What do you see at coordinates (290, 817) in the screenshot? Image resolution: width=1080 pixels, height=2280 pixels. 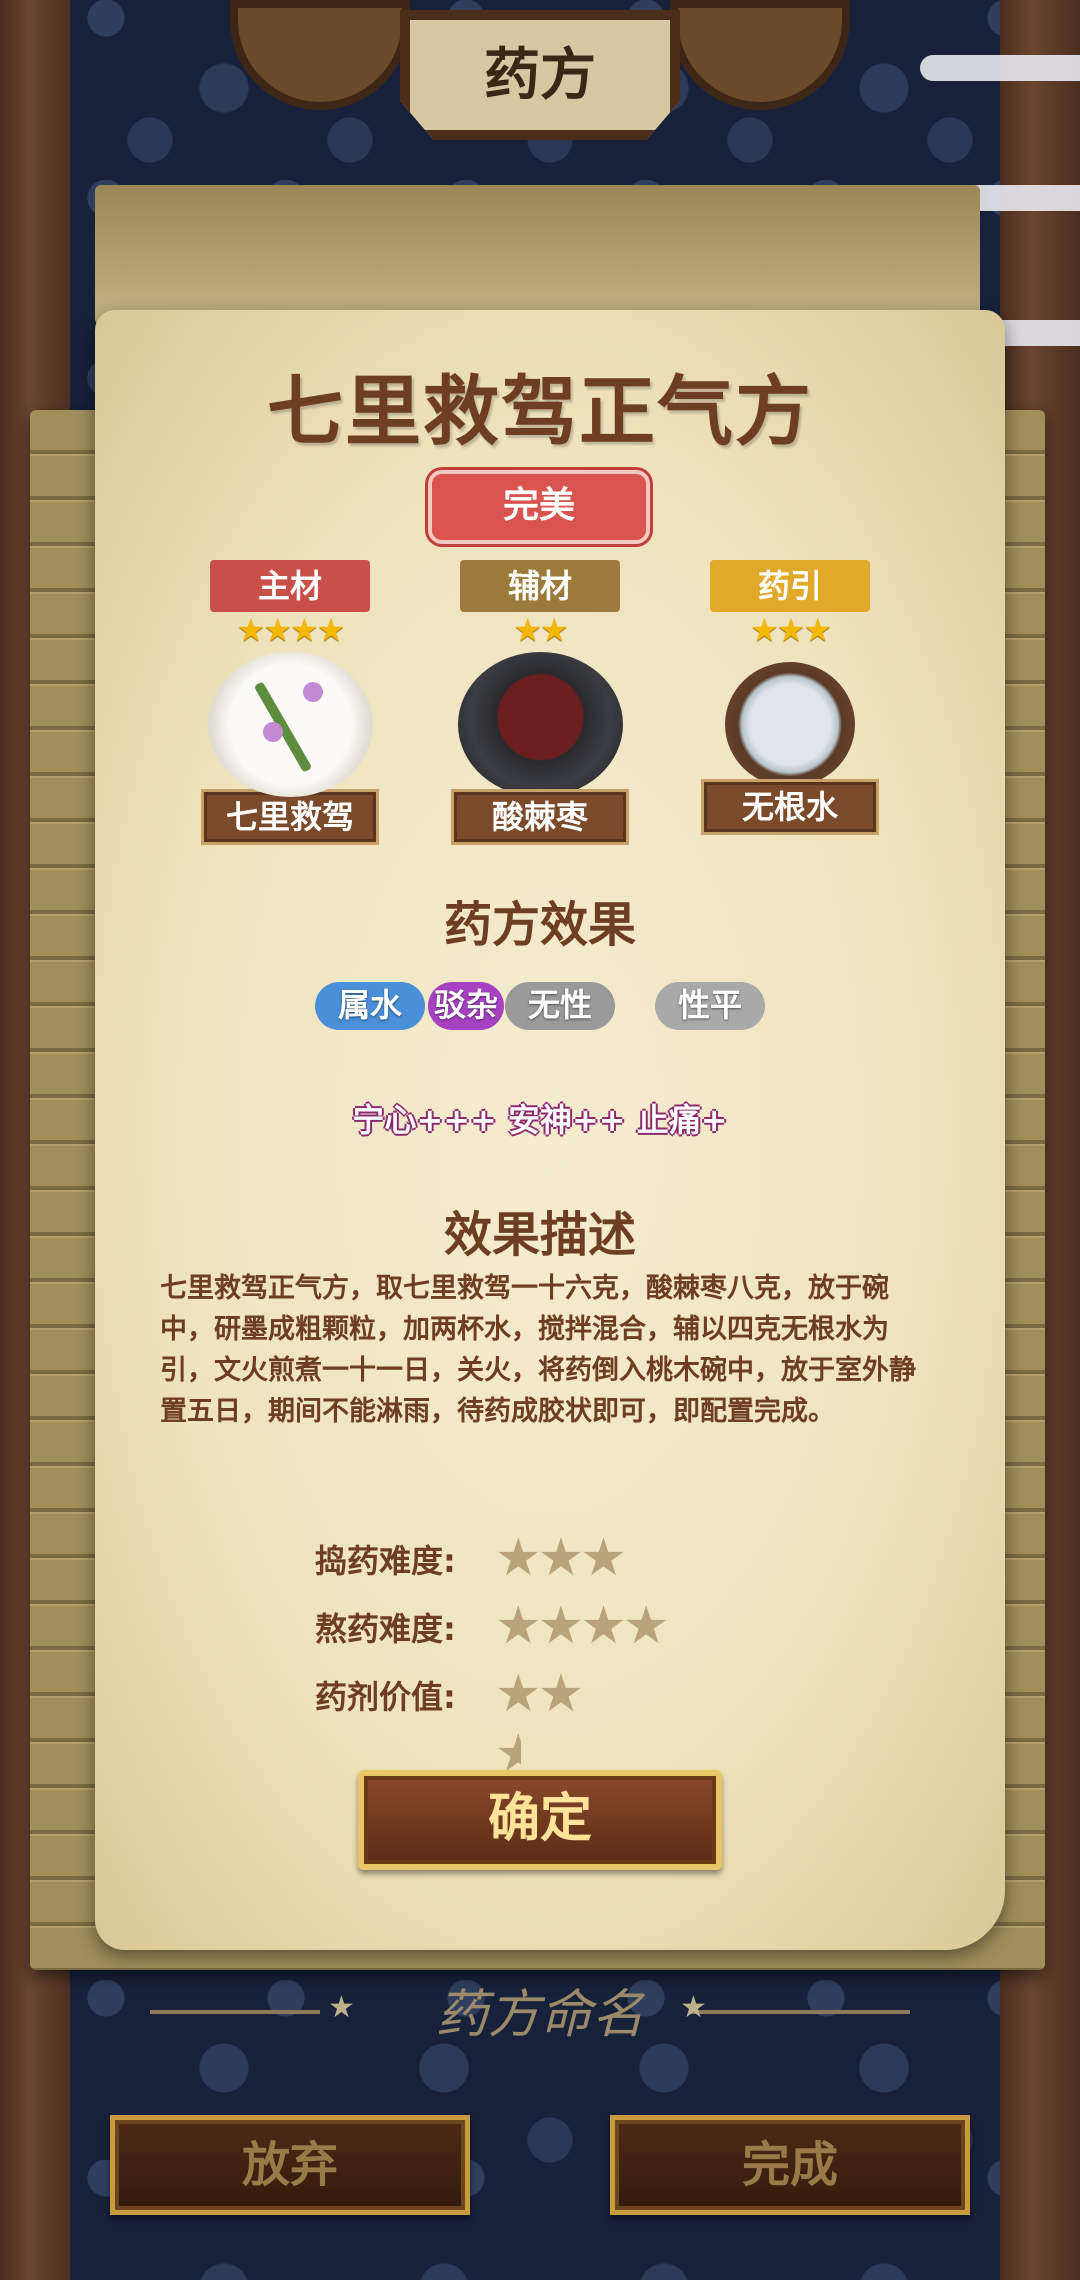 I see `ingredient-name: 七里救驾` at bounding box center [290, 817].